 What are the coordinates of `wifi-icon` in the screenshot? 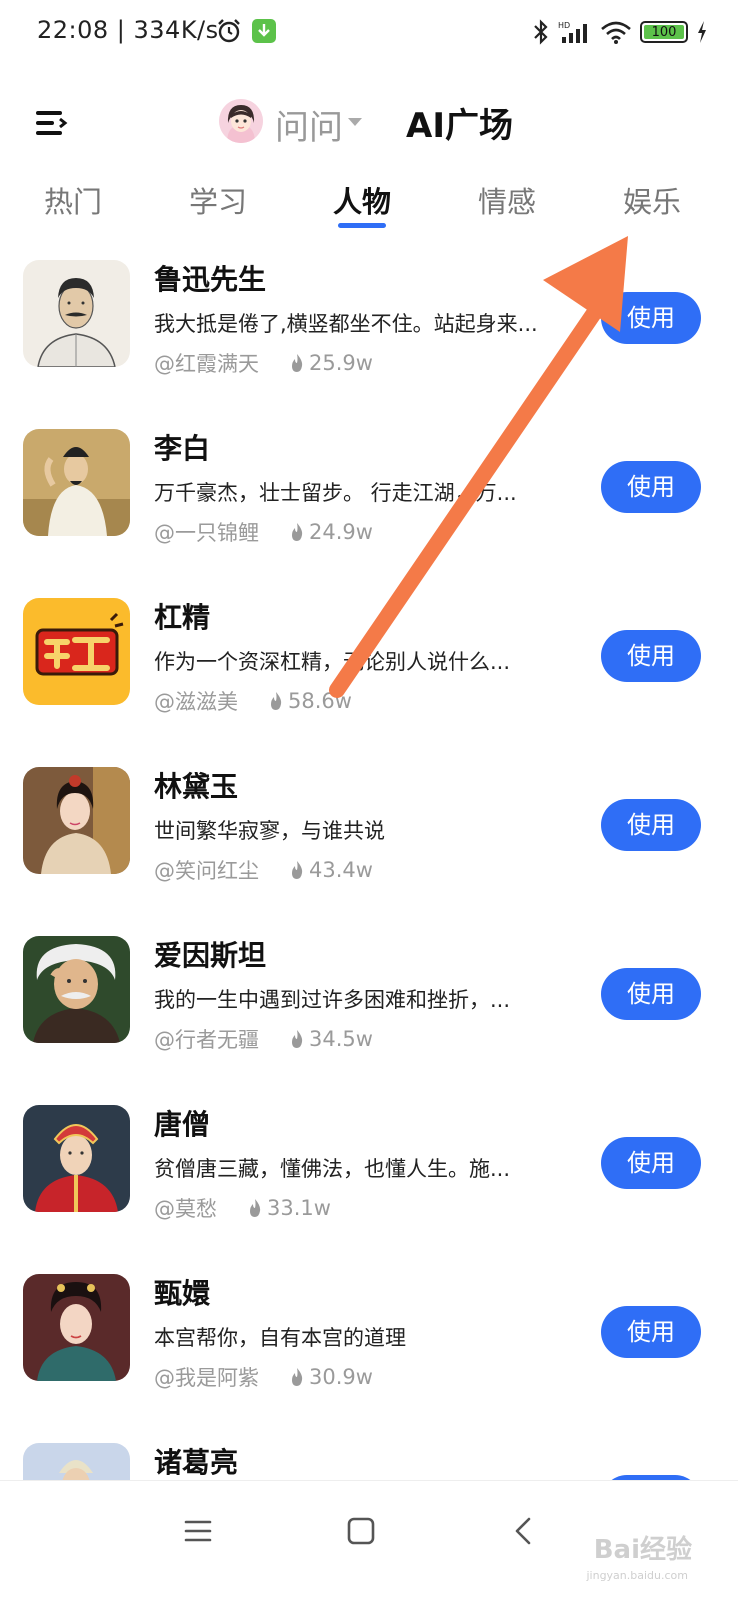 It's located at (616, 32).